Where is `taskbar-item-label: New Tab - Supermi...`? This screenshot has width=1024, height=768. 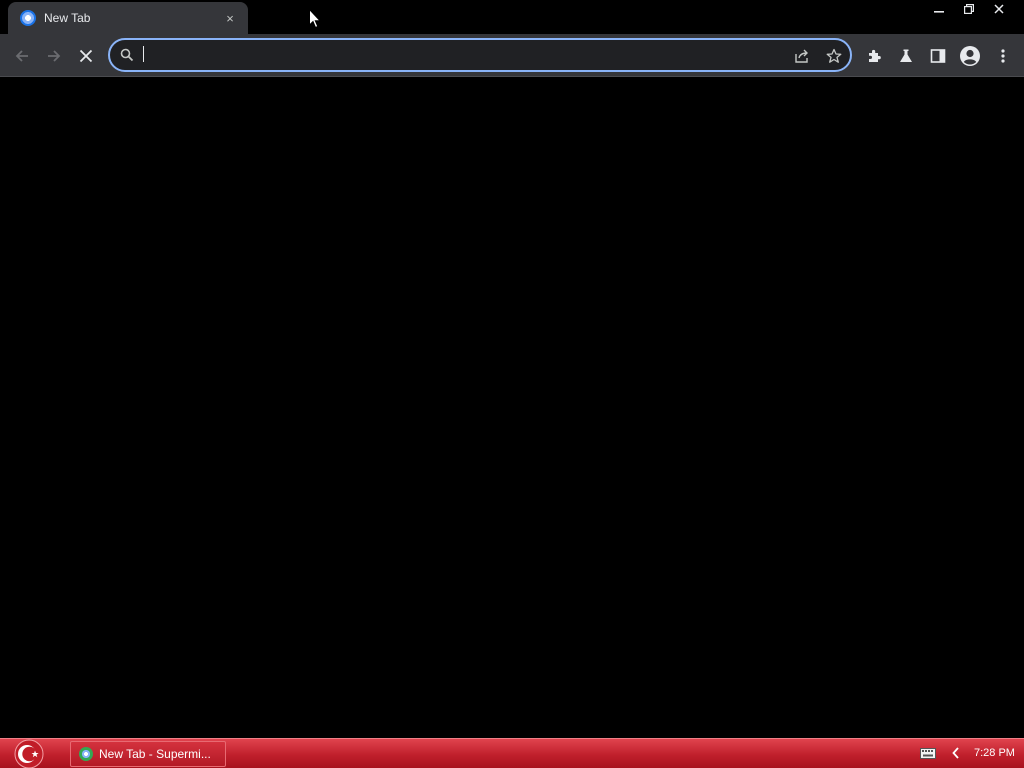
taskbar-item-label: New Tab - Supermi... is located at coordinates (155, 754).